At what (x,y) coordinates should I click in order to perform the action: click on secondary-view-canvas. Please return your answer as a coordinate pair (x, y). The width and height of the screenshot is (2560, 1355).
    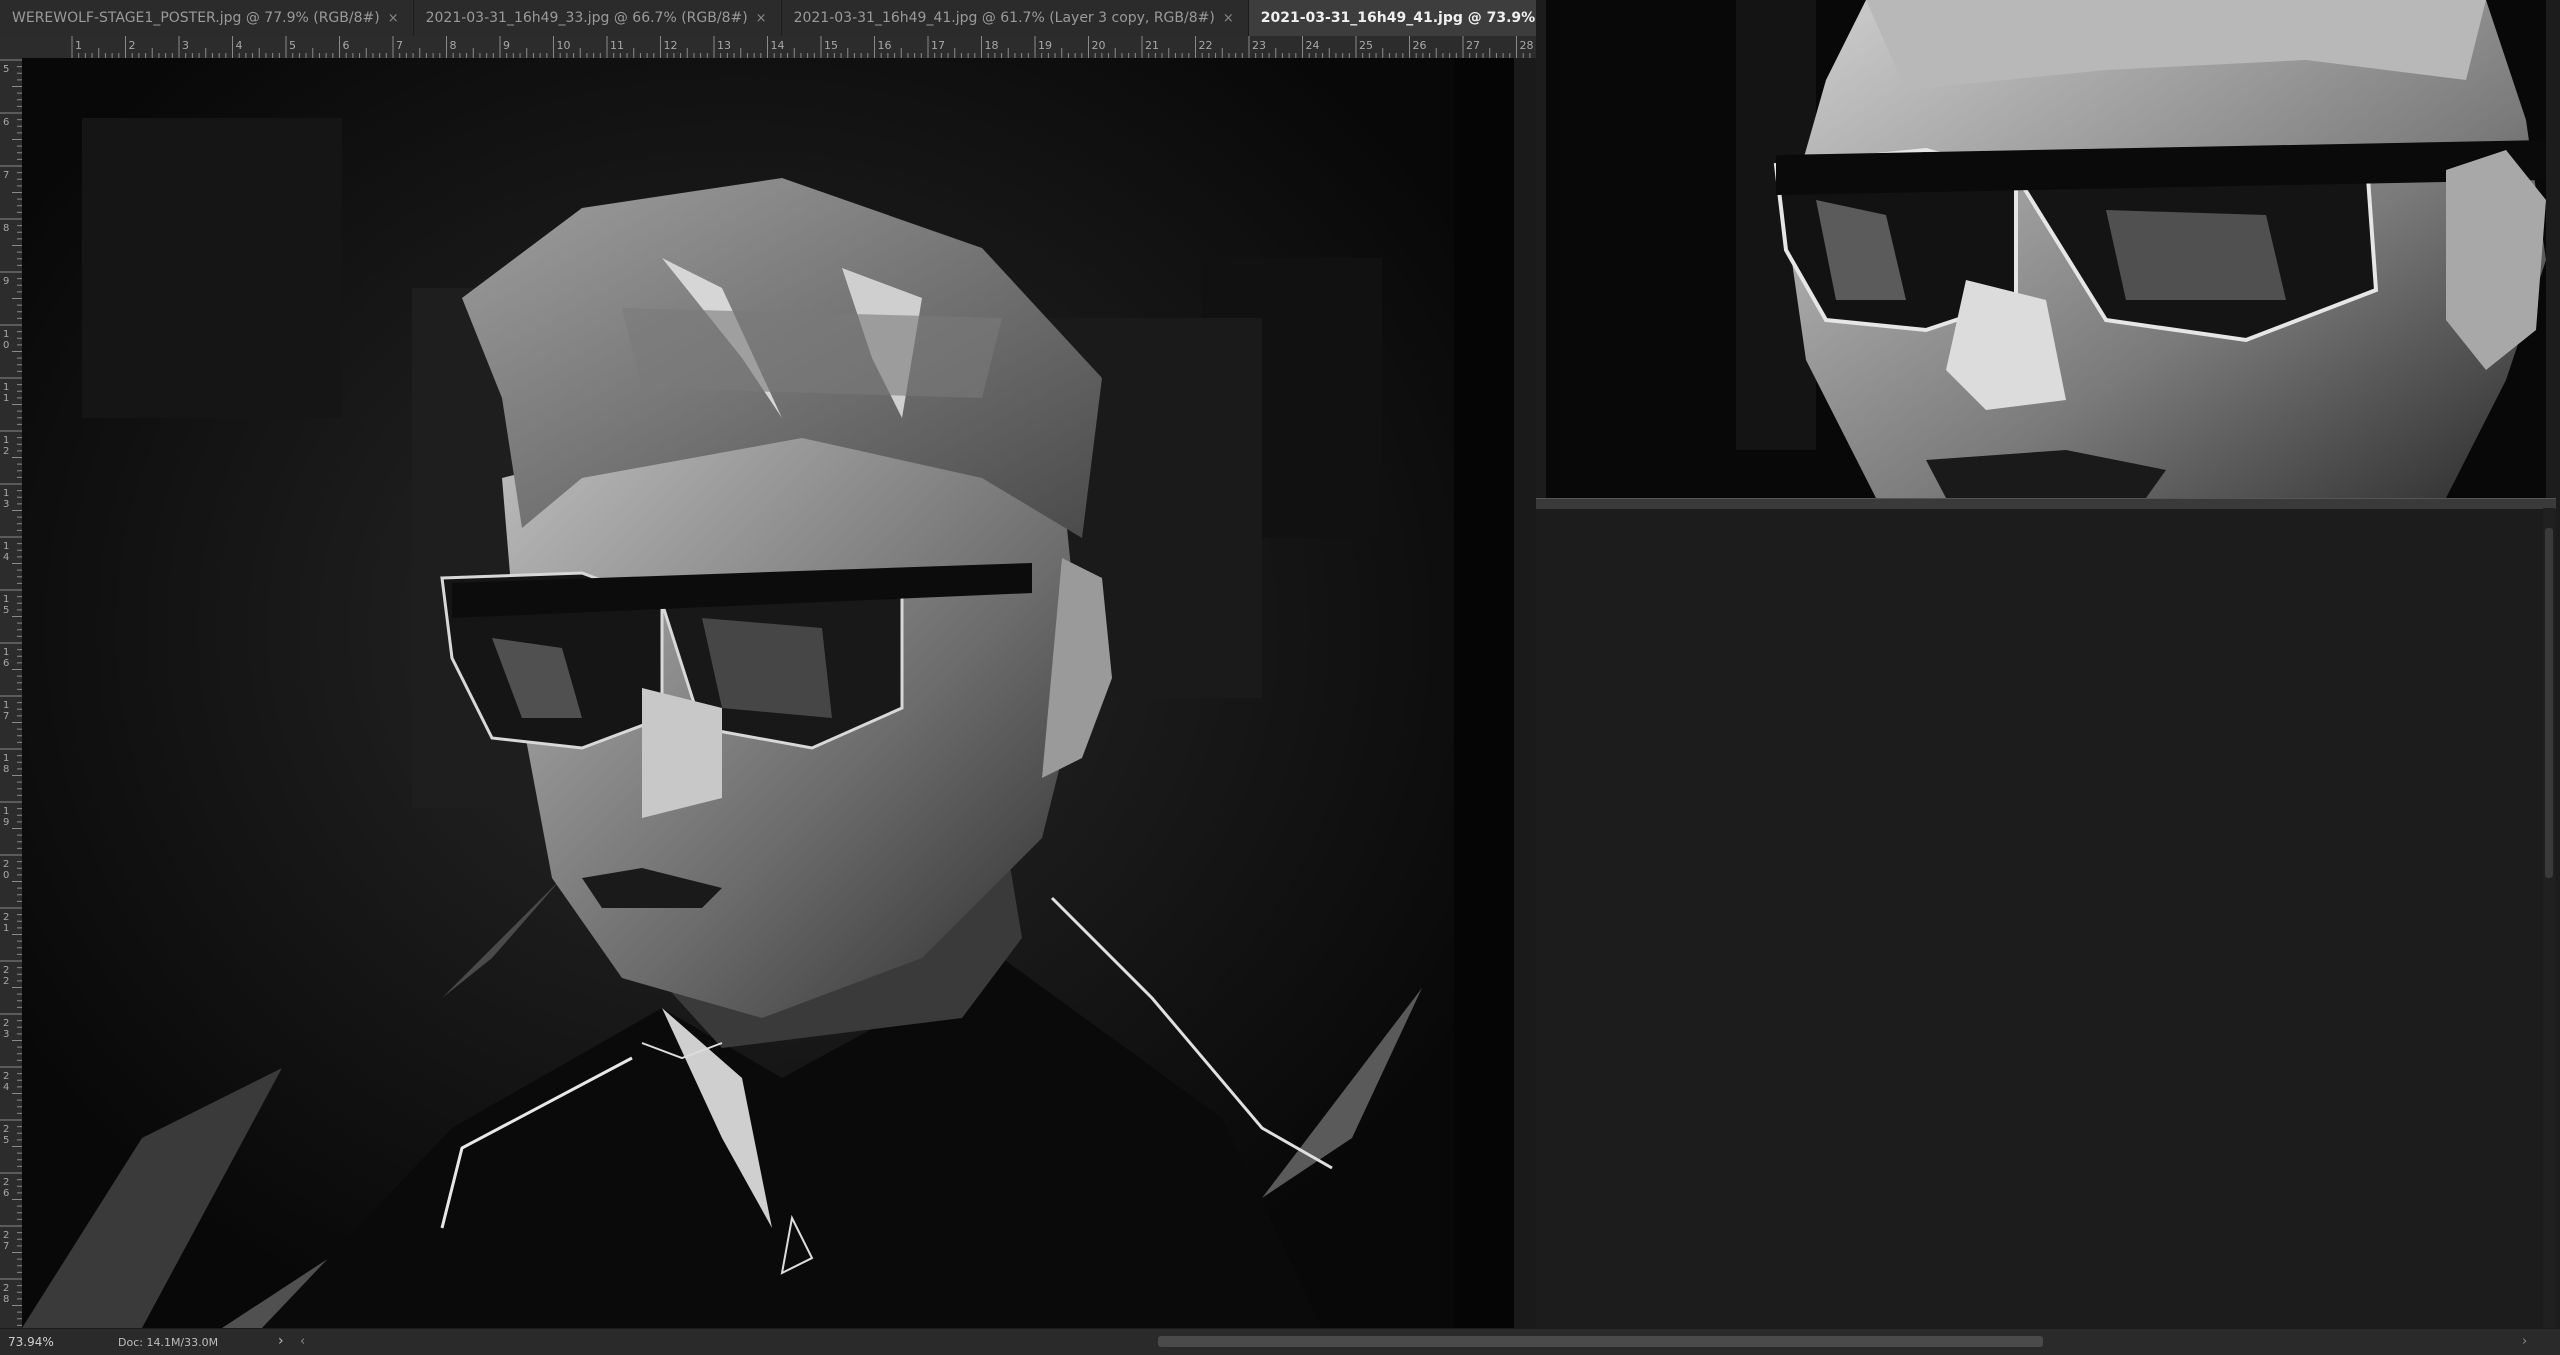
    Looking at the image, I should click on (2046, 249).